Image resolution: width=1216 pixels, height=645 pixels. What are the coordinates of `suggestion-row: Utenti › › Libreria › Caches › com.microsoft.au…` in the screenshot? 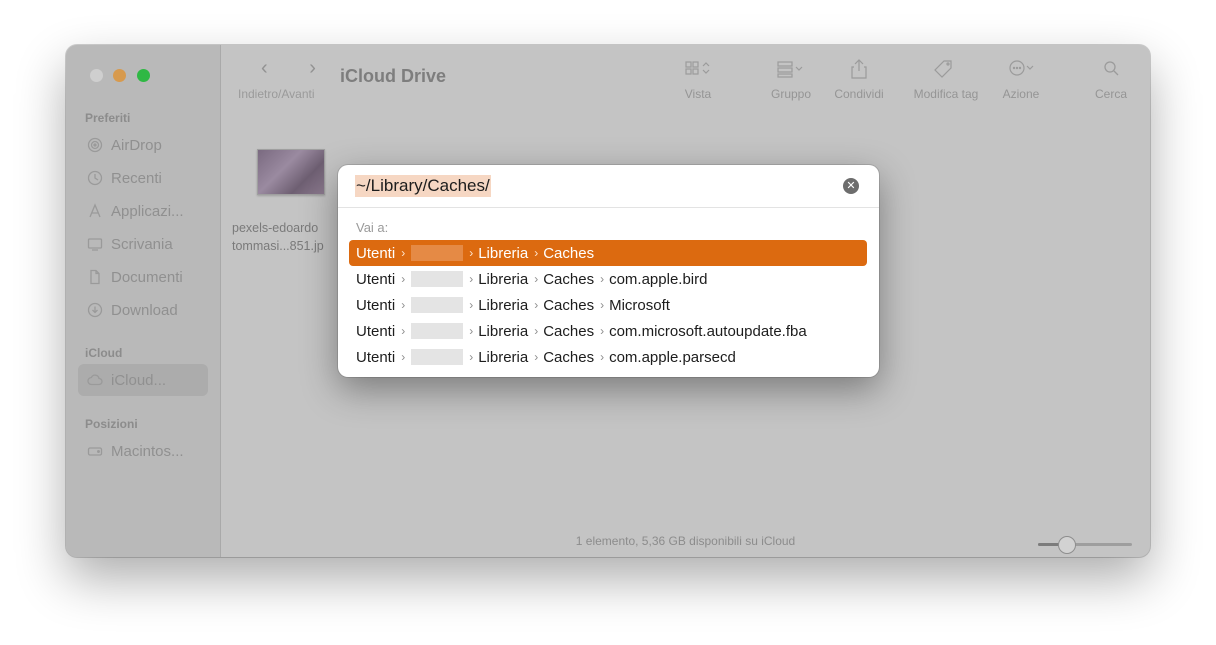 It's located at (608, 331).